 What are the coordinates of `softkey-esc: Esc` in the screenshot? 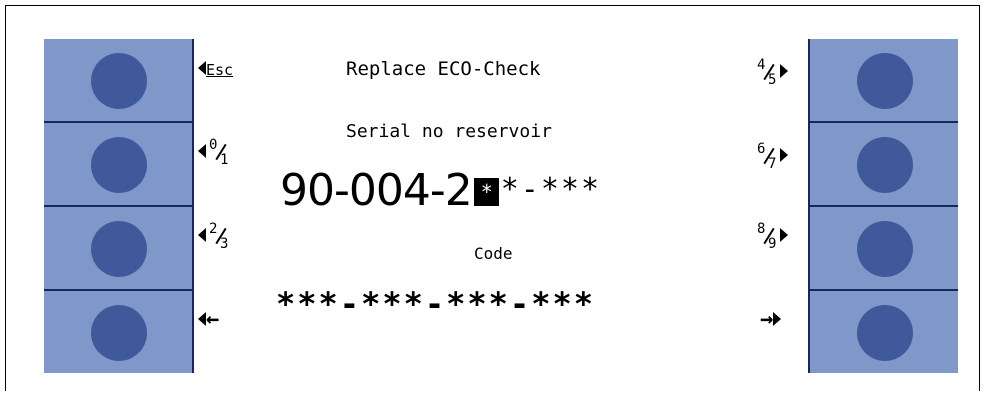 It's located at (215, 70).